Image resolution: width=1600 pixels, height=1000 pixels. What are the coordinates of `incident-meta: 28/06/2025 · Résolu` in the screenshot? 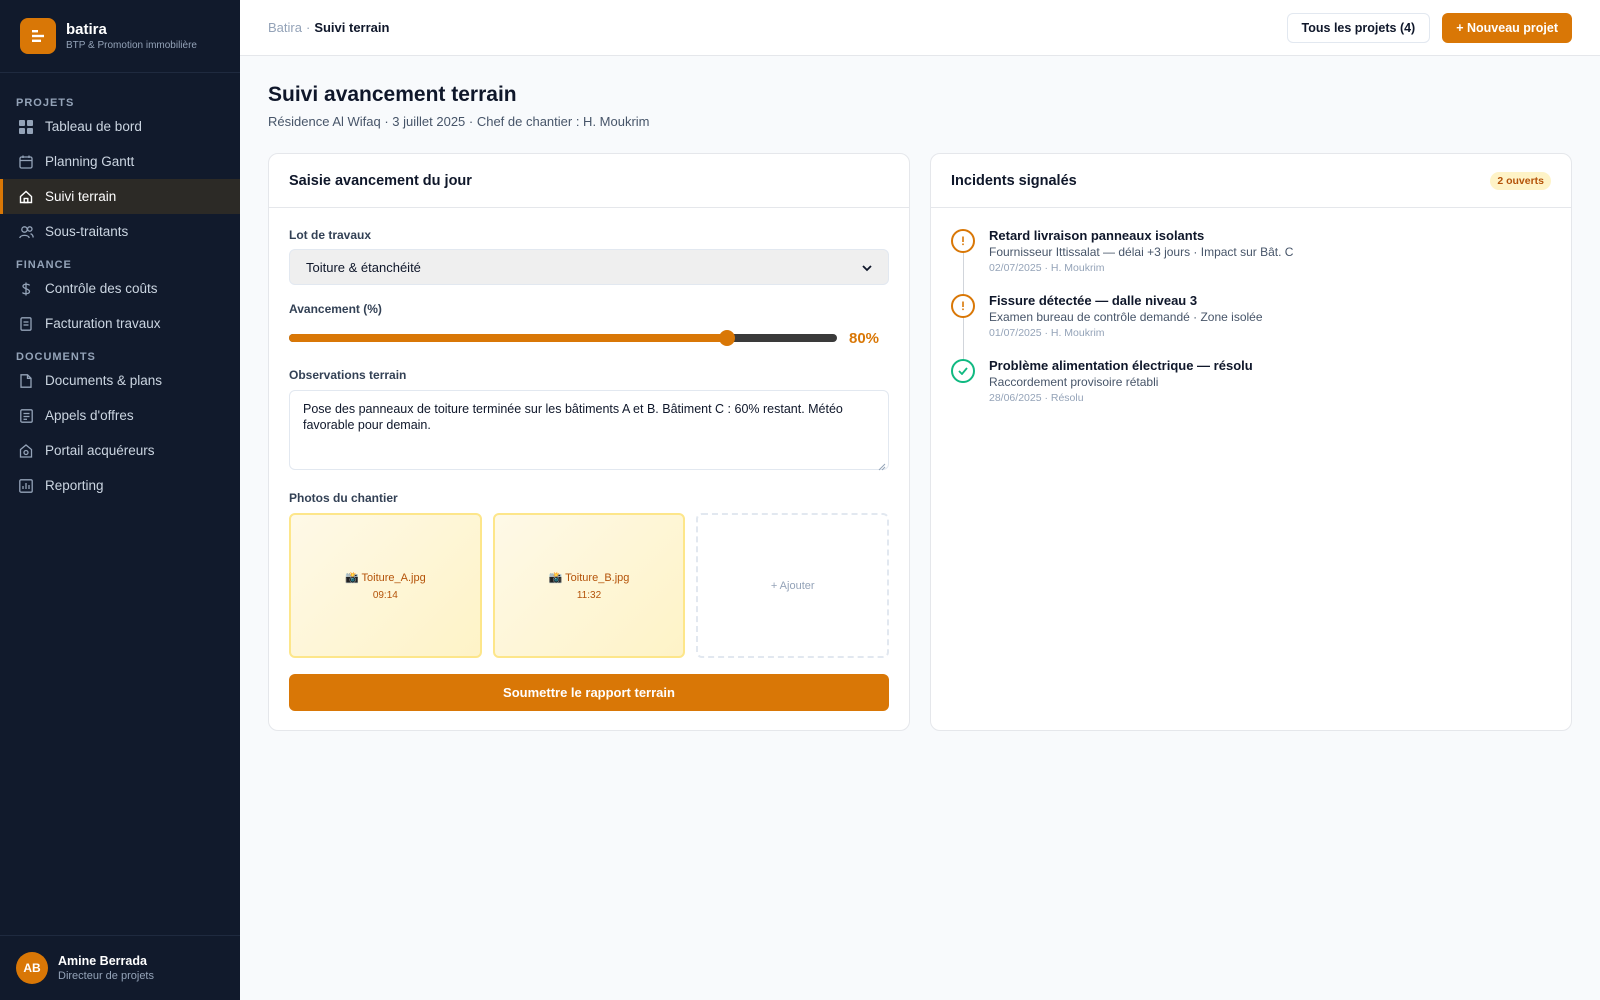 It's located at (1036, 398).